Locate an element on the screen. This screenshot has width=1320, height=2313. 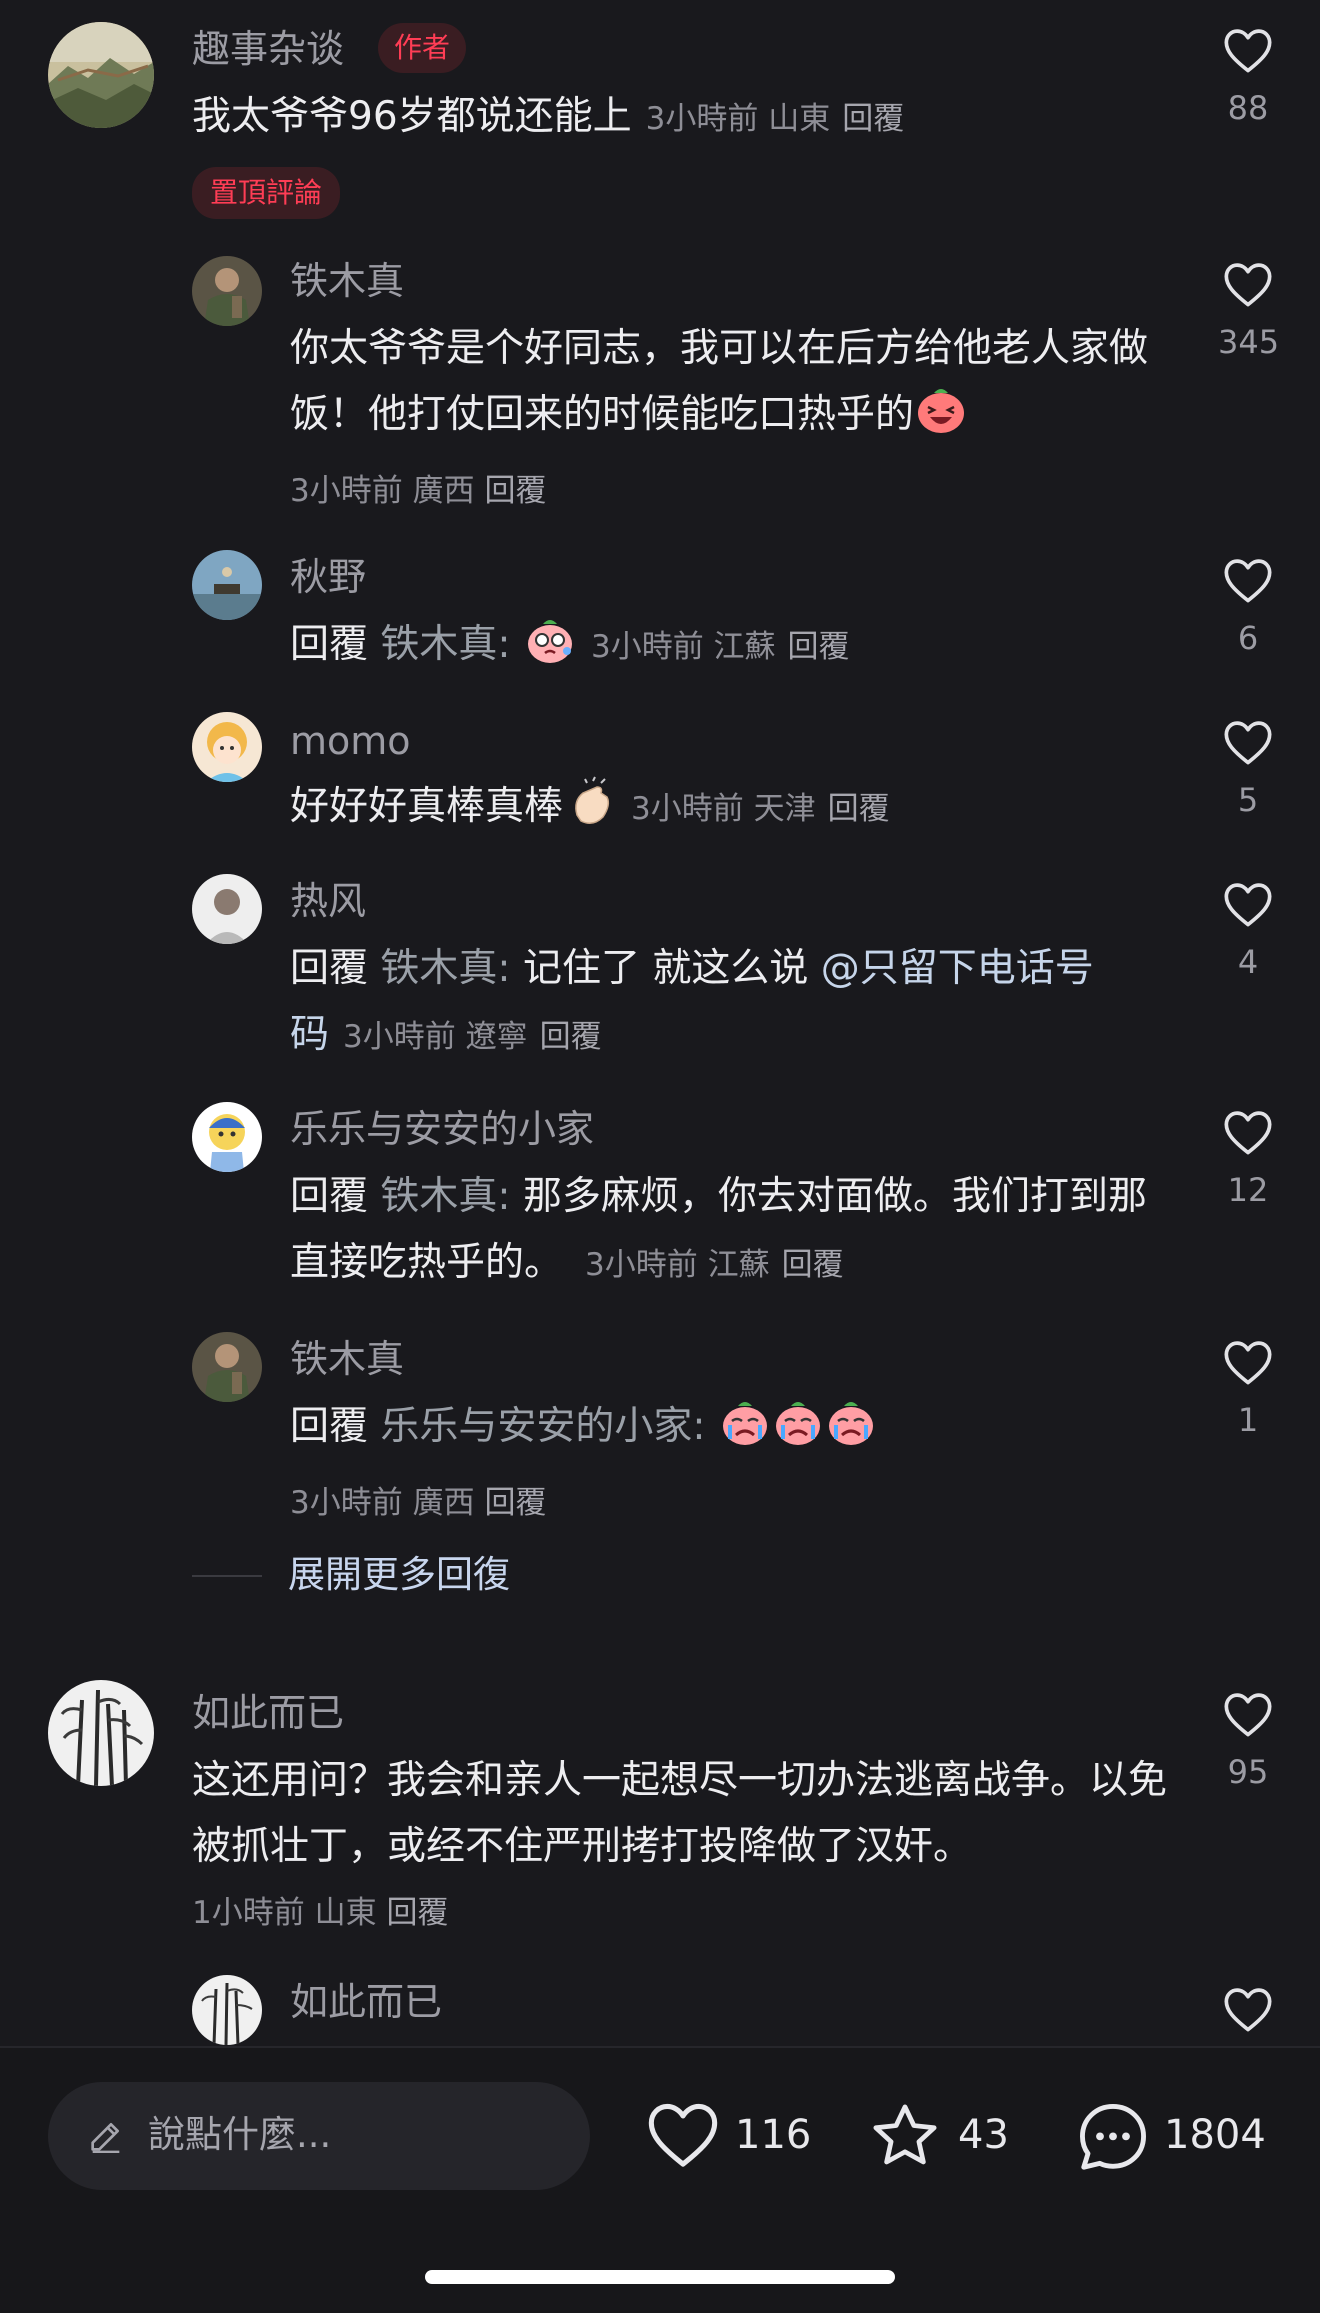
cry-emoji-icon is located at coordinates (798, 1432).